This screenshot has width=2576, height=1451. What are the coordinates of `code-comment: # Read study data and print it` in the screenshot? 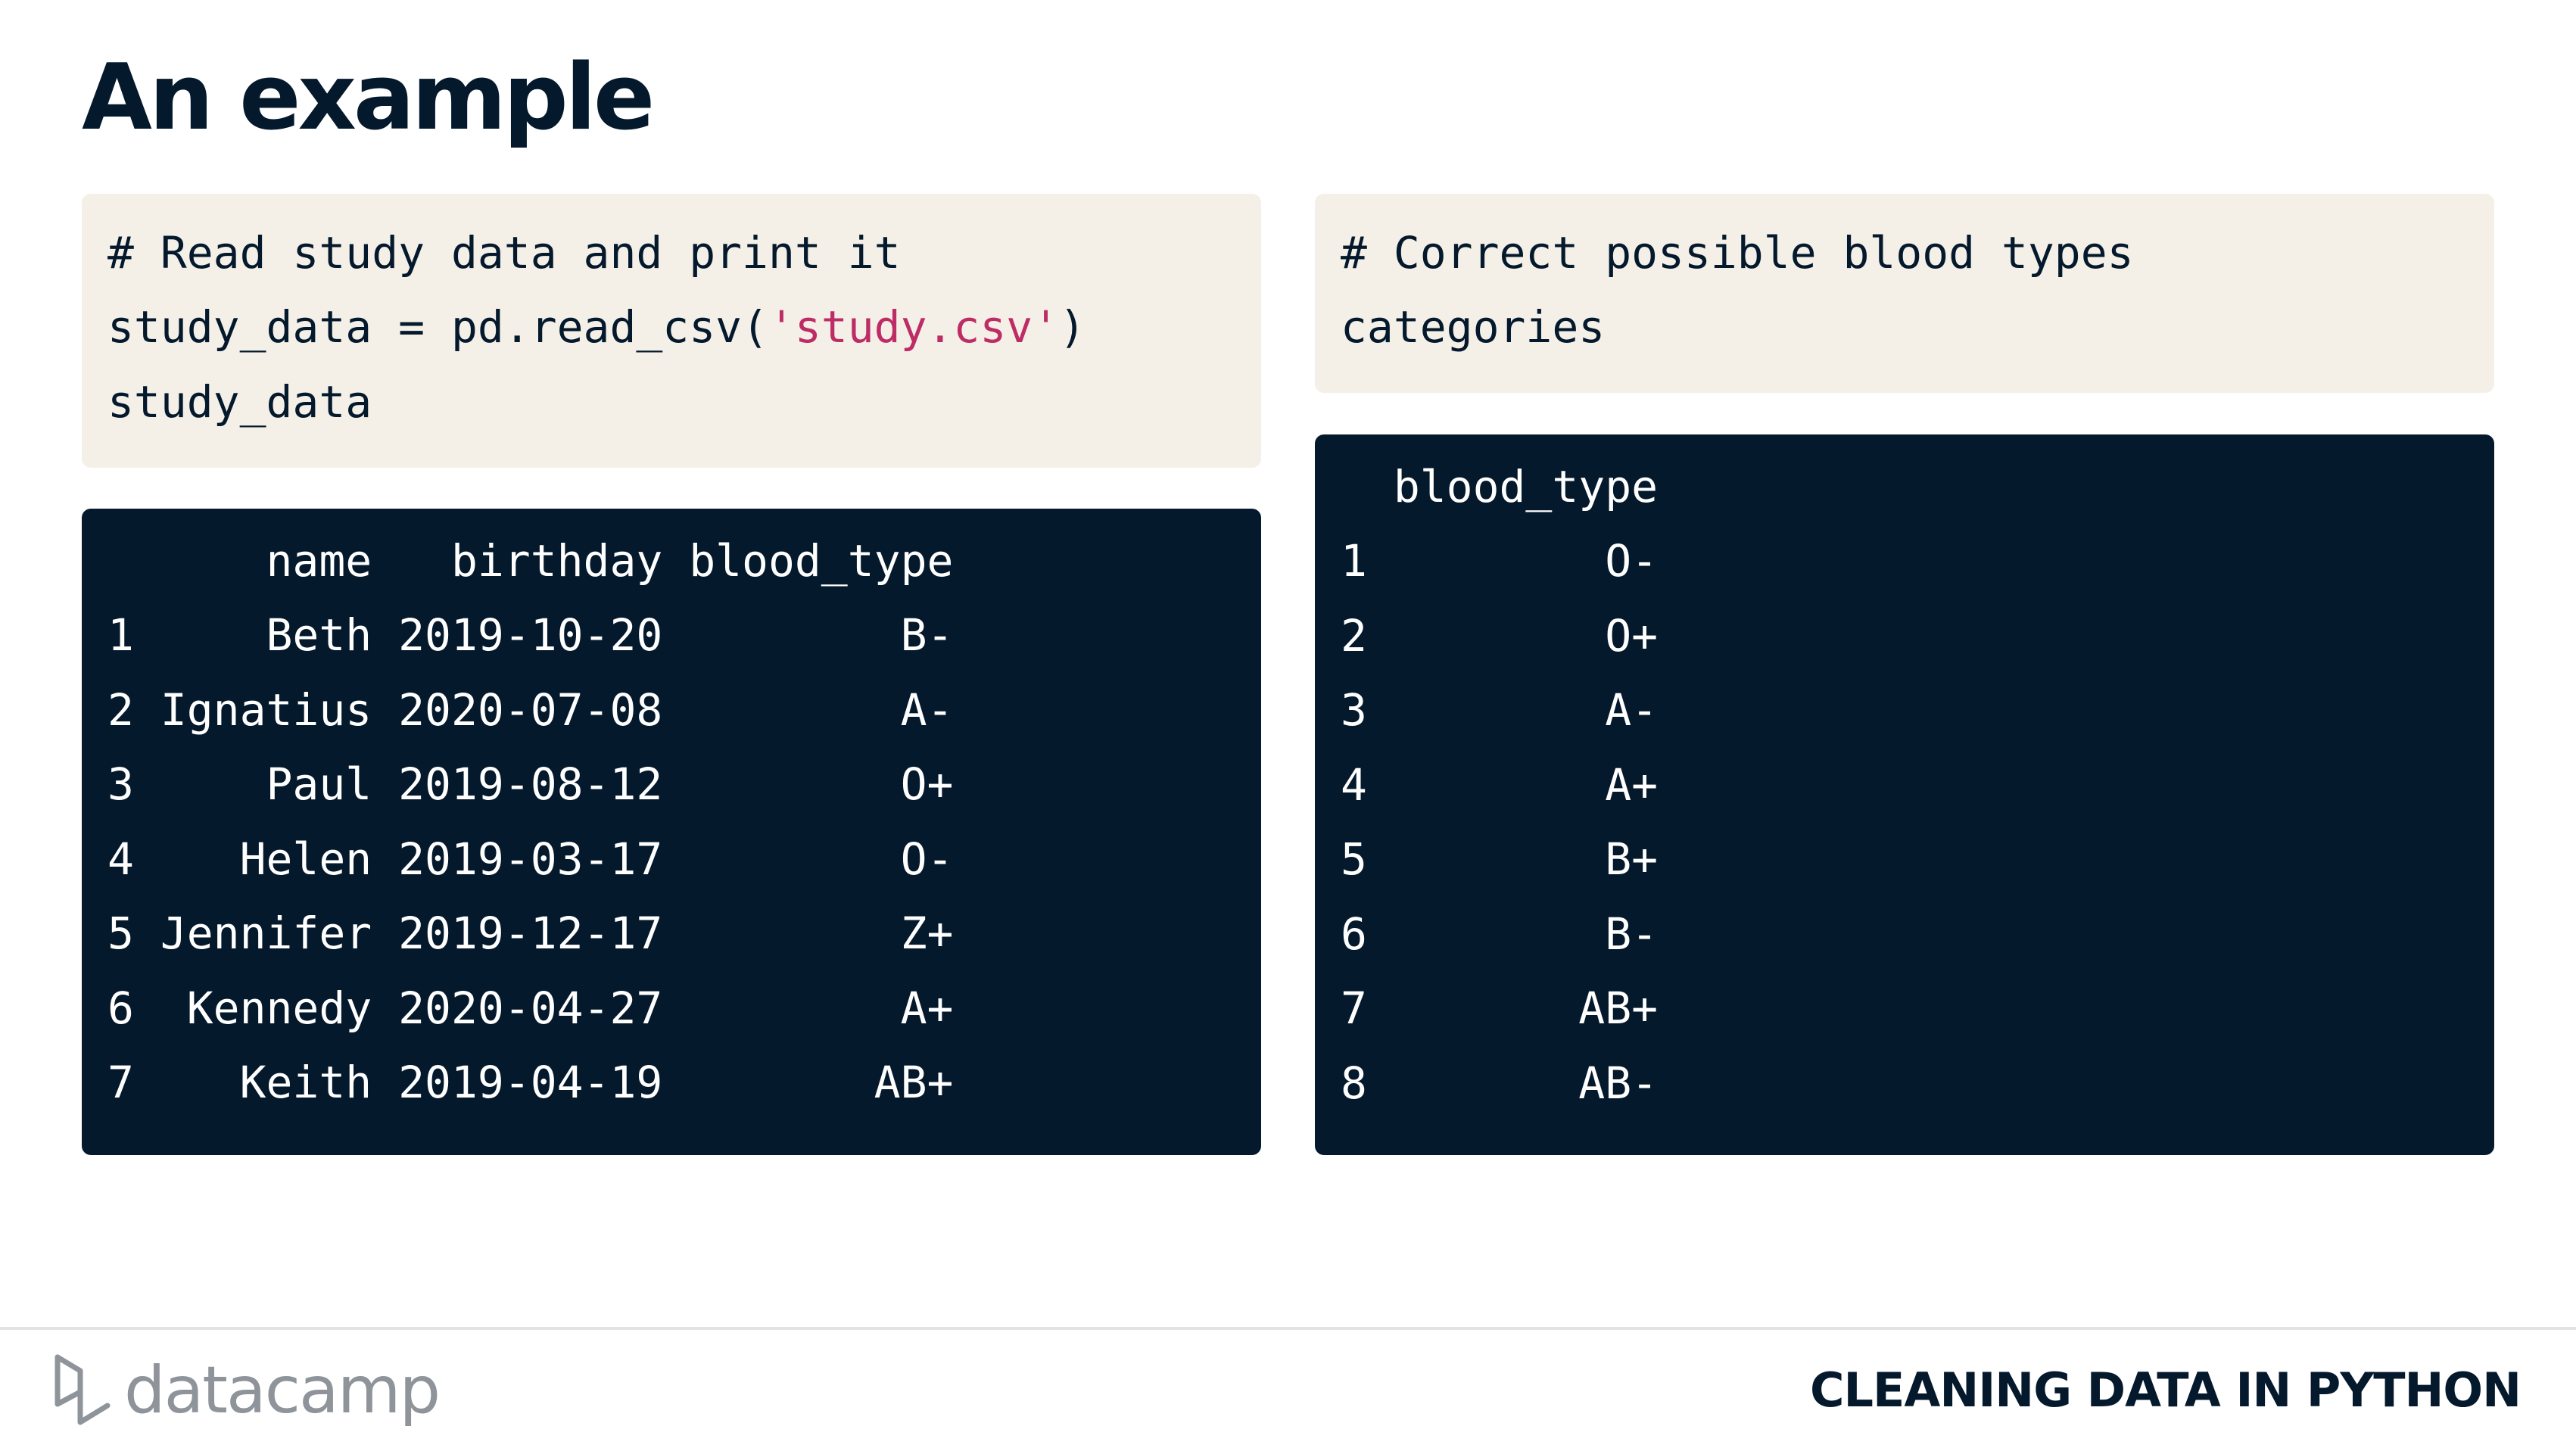 It's located at (504, 253).